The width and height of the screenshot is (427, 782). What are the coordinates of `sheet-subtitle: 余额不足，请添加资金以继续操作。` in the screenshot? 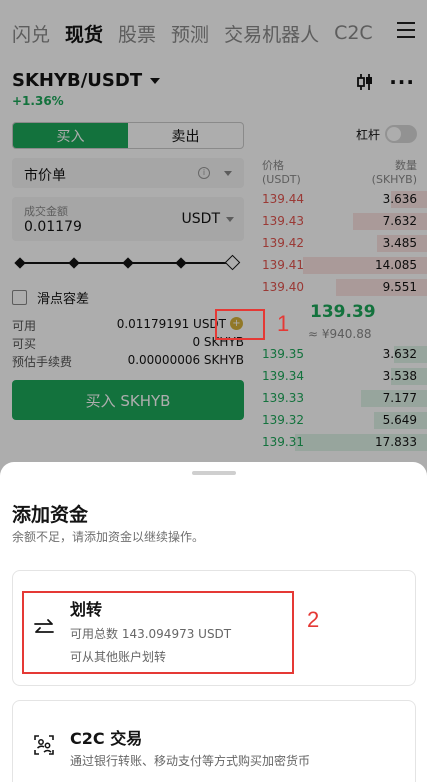 It's located at (108, 537).